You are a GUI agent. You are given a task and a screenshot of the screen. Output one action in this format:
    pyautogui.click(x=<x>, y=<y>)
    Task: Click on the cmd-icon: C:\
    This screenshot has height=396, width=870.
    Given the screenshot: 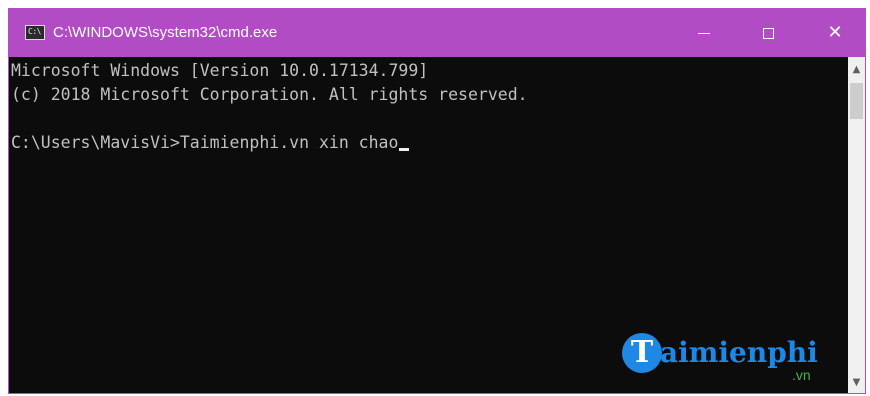 What is the action you would take?
    pyautogui.click(x=35, y=32)
    